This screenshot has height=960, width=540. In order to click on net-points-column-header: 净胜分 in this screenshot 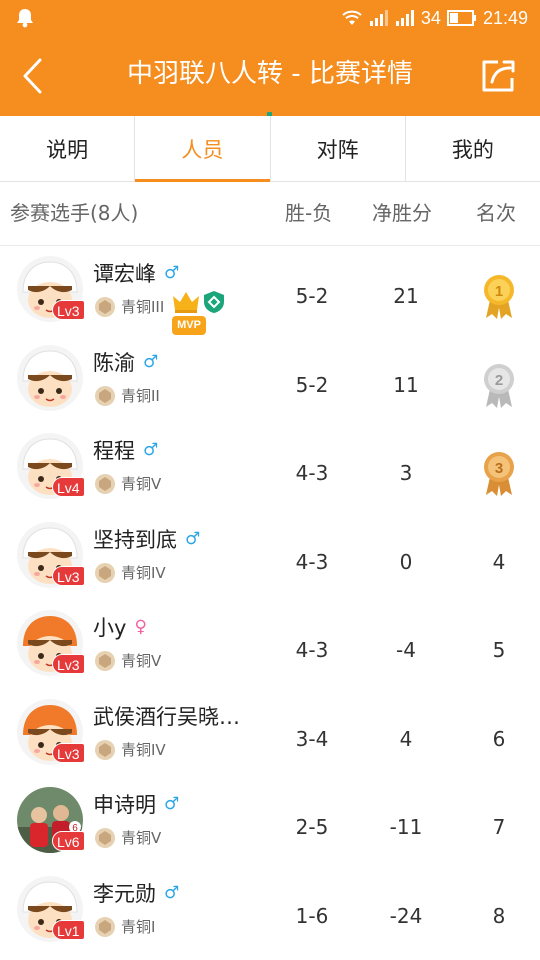, I will do `click(402, 213)`.